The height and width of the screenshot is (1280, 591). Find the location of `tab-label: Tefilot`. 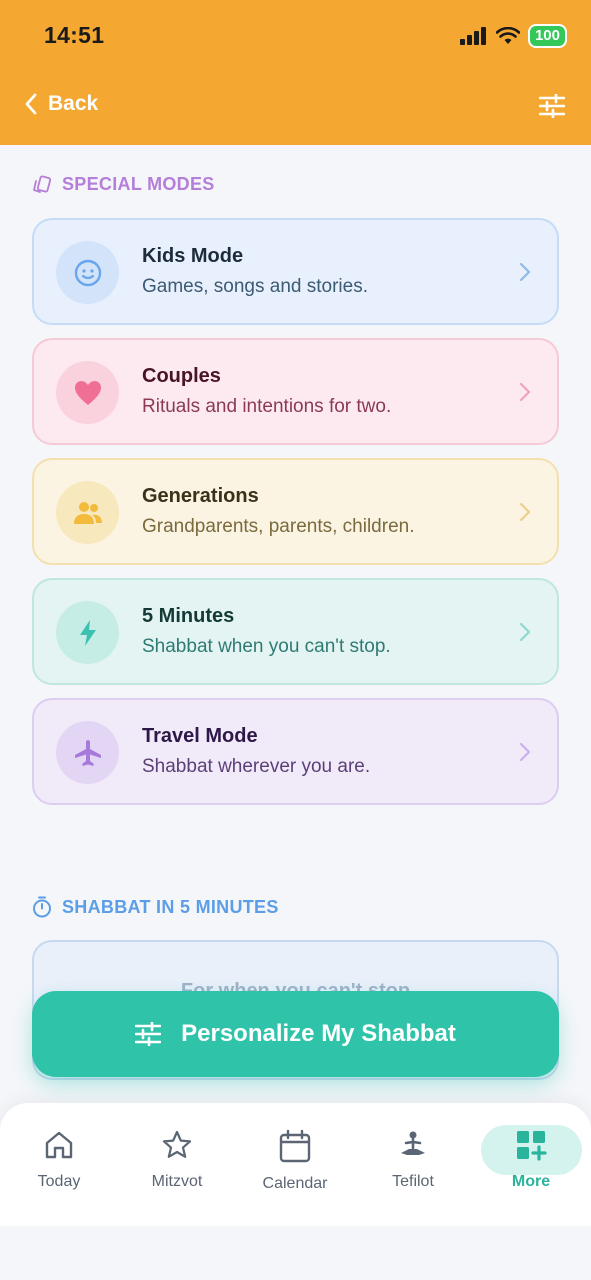

tab-label: Tefilot is located at coordinates (413, 1181).